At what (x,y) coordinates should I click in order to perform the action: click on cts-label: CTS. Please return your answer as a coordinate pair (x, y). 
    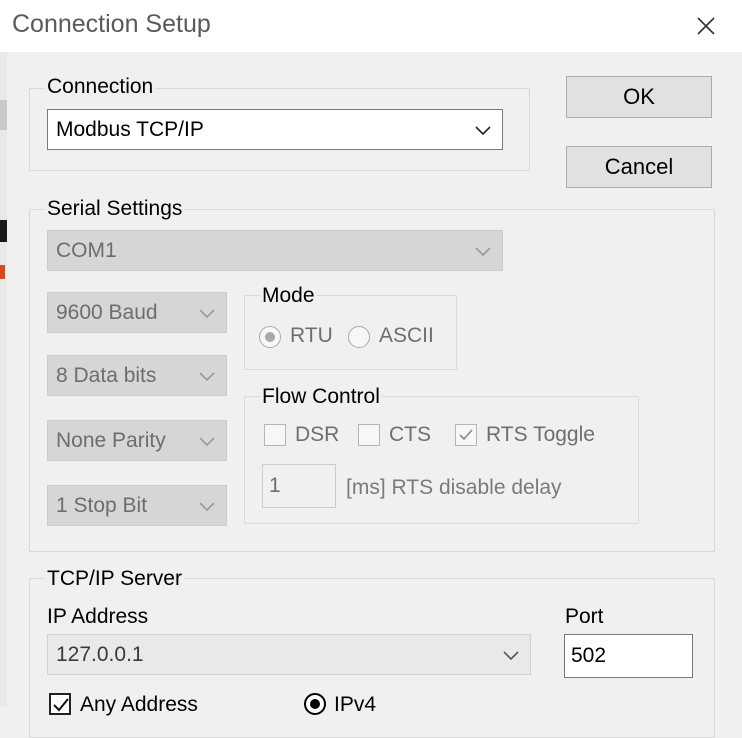
    Looking at the image, I should click on (410, 434).